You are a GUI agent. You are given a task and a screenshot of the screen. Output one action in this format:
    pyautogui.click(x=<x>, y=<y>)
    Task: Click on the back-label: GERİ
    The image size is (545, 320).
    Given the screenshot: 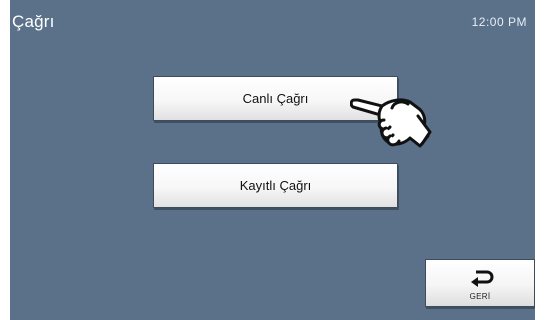 What is the action you would take?
    pyautogui.click(x=480, y=296)
    